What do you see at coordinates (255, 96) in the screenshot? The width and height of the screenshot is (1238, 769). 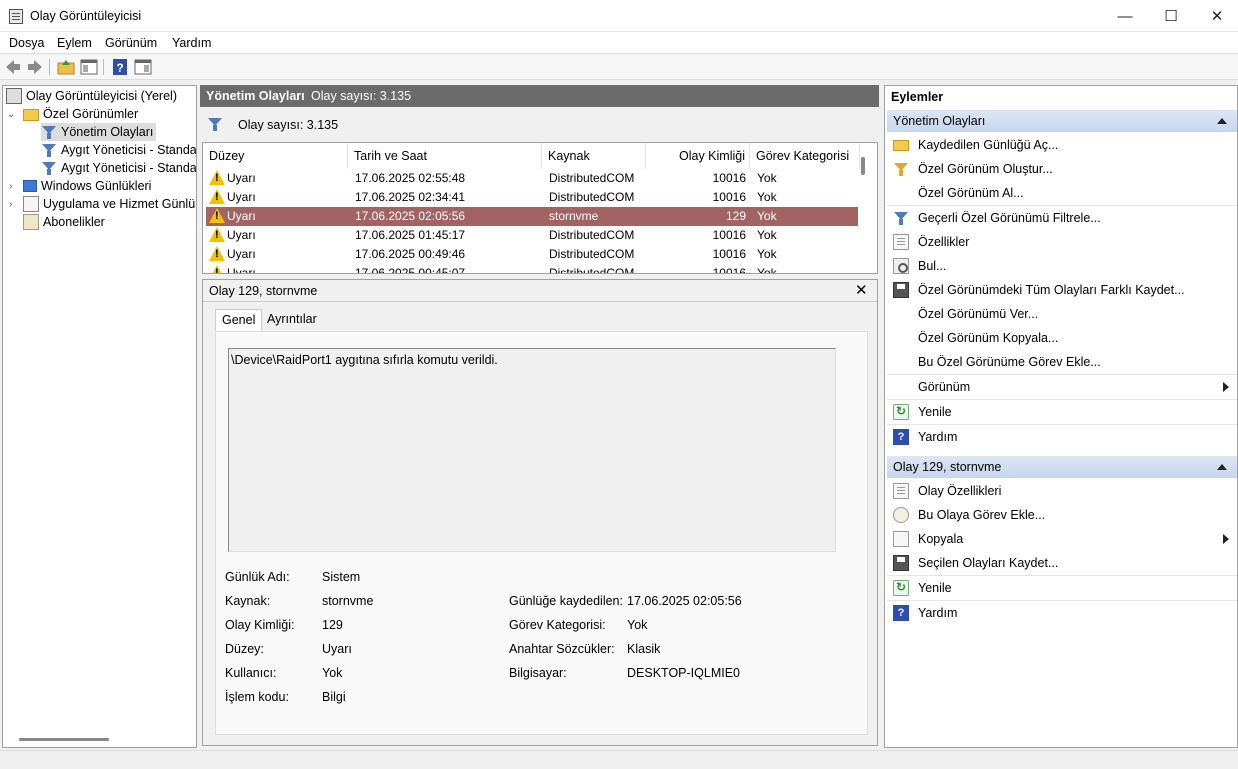 I see `events-pane-title: Yönetim Olayları` at bounding box center [255, 96].